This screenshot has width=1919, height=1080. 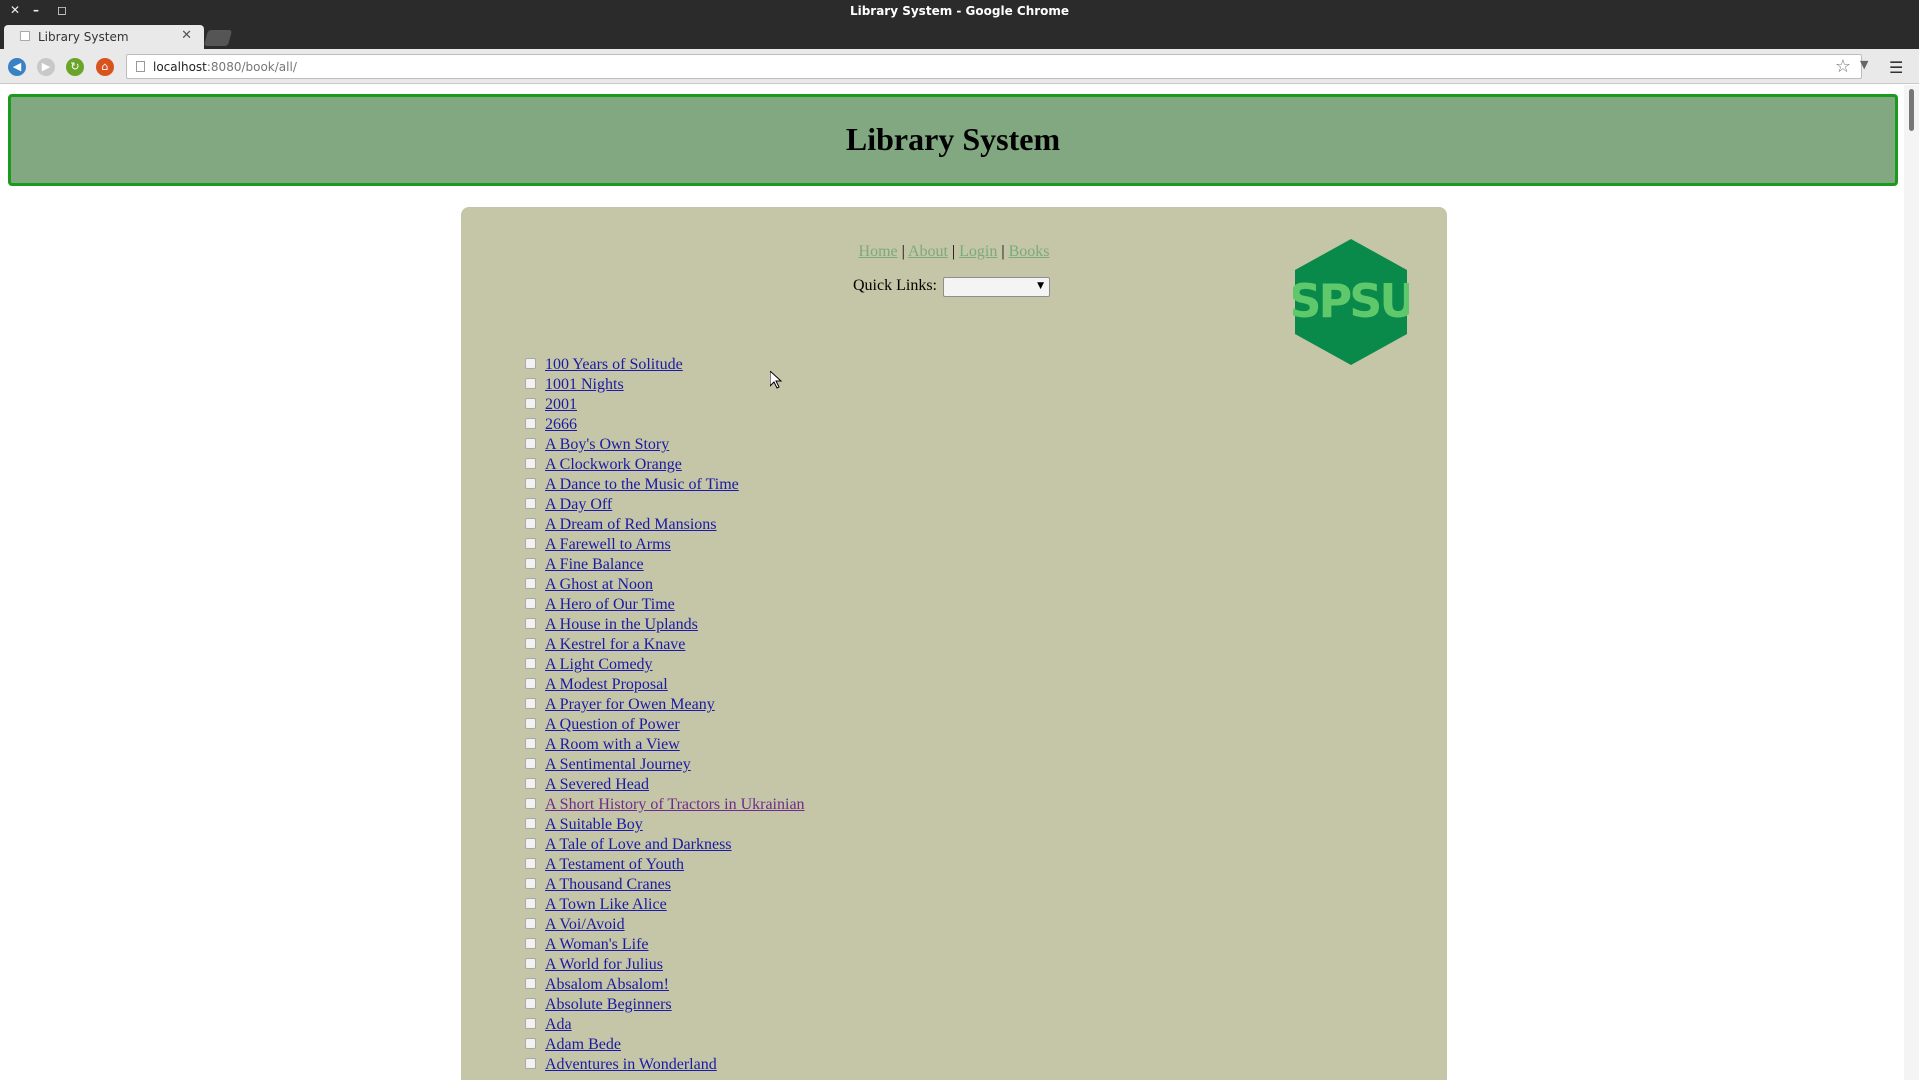 I want to click on book-link: A Thousand Cranes, so click(x=608, y=885).